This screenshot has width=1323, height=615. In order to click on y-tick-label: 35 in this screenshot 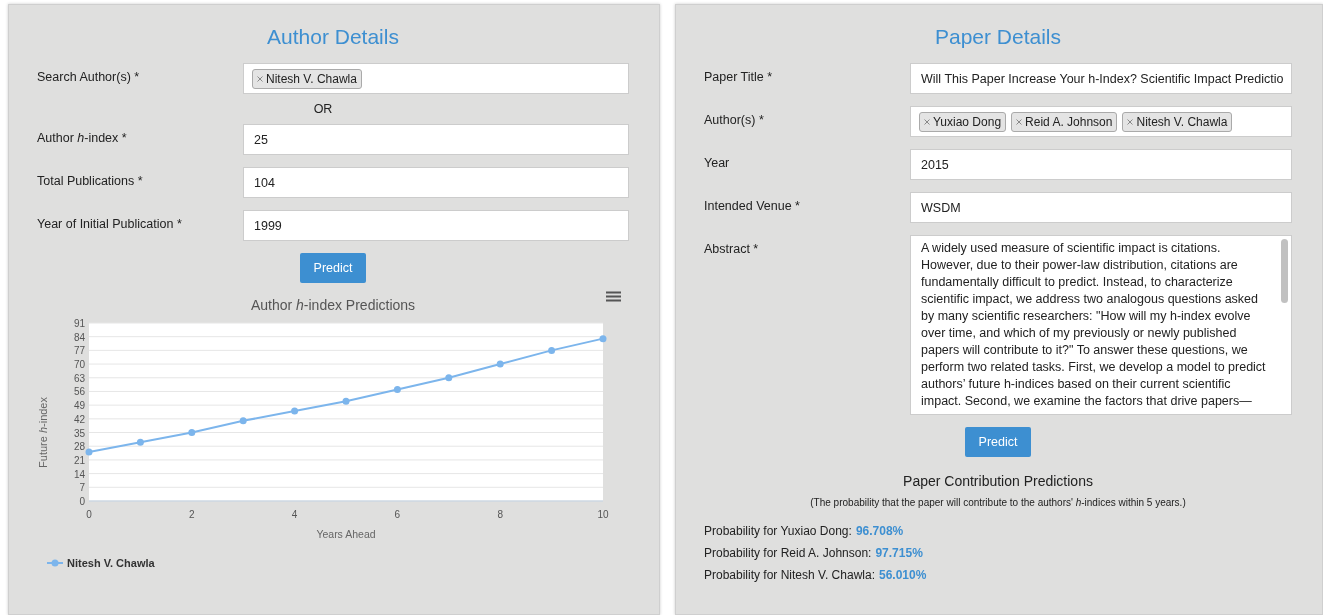, I will do `click(79, 433)`.